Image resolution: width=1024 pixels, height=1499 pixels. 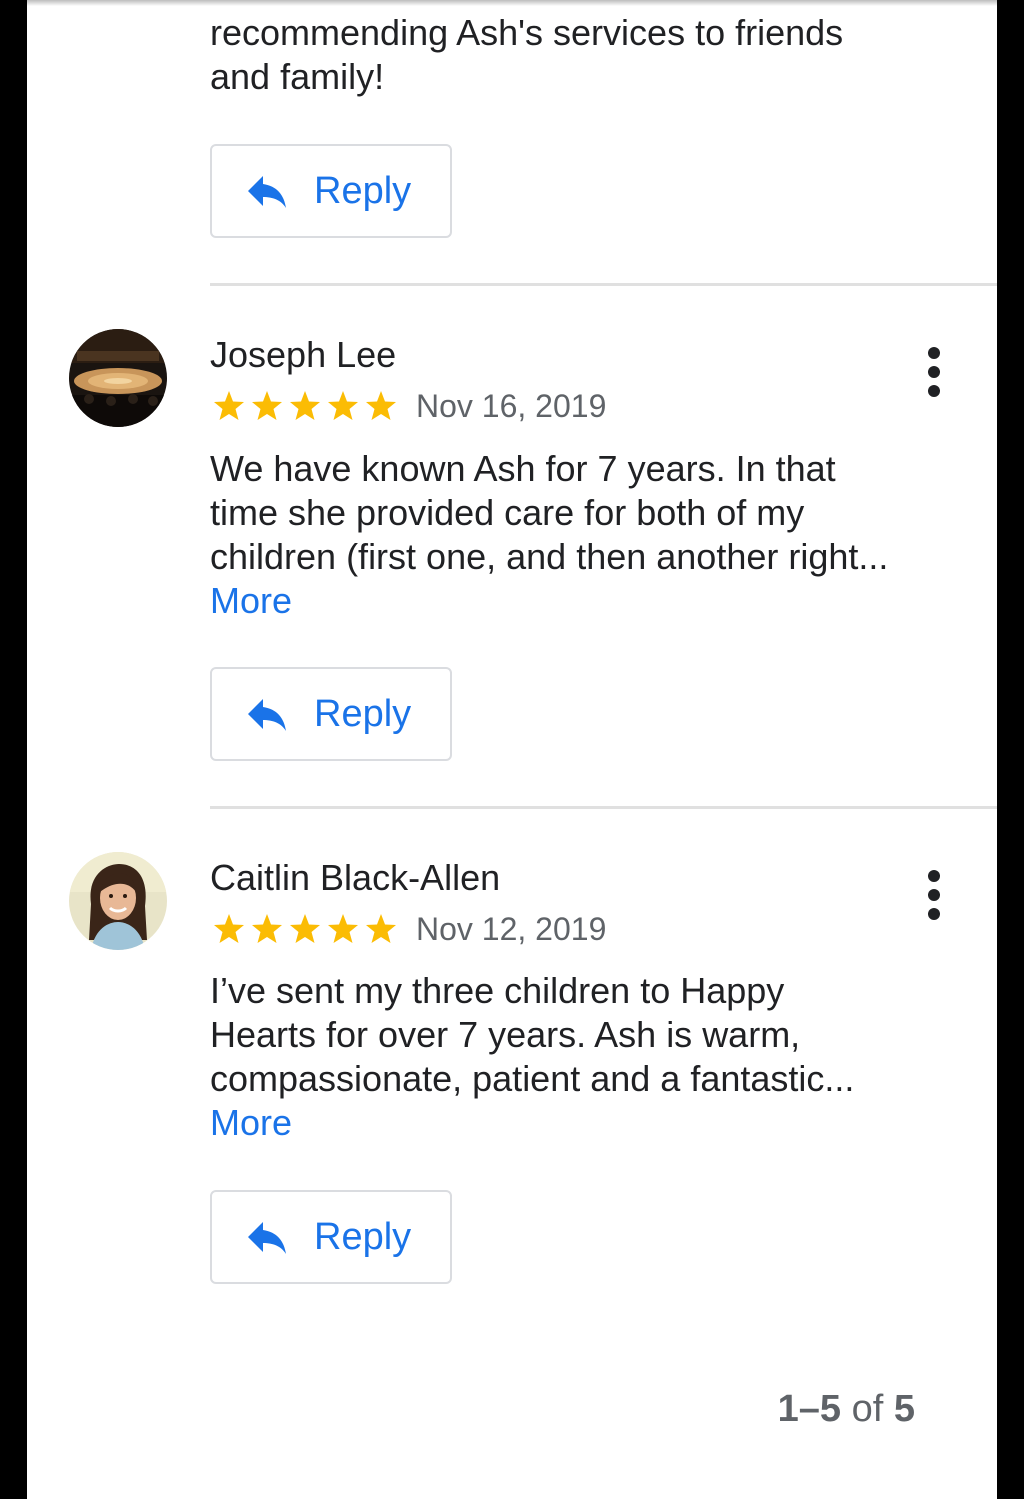 I want to click on arena-photo-avatar, so click(x=118, y=378).